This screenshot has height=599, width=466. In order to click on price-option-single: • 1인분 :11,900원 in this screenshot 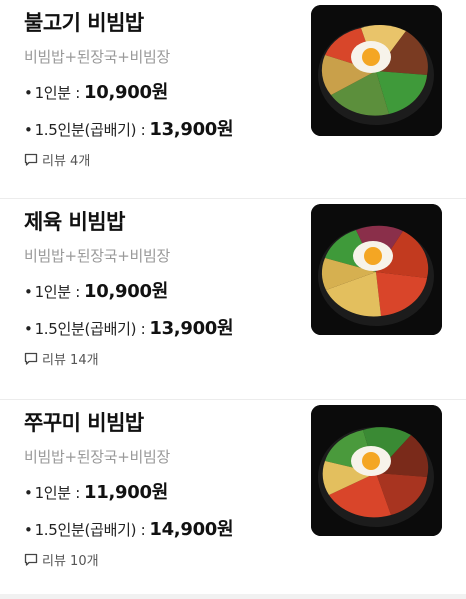, I will do `click(96, 491)`.